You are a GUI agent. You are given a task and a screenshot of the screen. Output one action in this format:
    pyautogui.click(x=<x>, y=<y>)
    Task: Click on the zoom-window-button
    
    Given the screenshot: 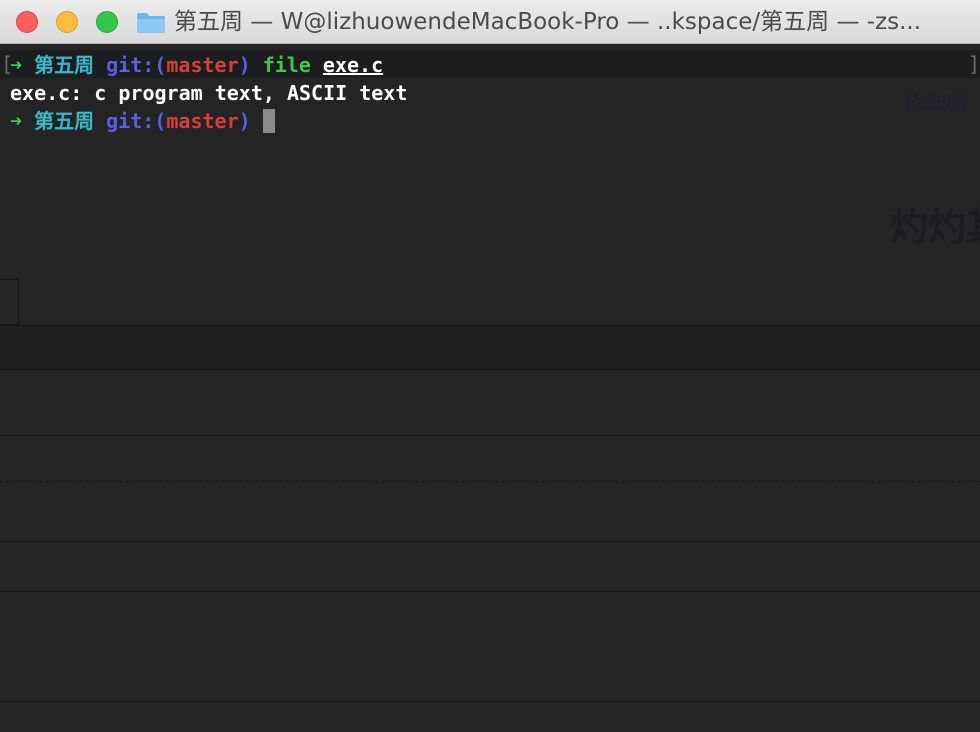 What is the action you would take?
    pyautogui.click(x=107, y=22)
    